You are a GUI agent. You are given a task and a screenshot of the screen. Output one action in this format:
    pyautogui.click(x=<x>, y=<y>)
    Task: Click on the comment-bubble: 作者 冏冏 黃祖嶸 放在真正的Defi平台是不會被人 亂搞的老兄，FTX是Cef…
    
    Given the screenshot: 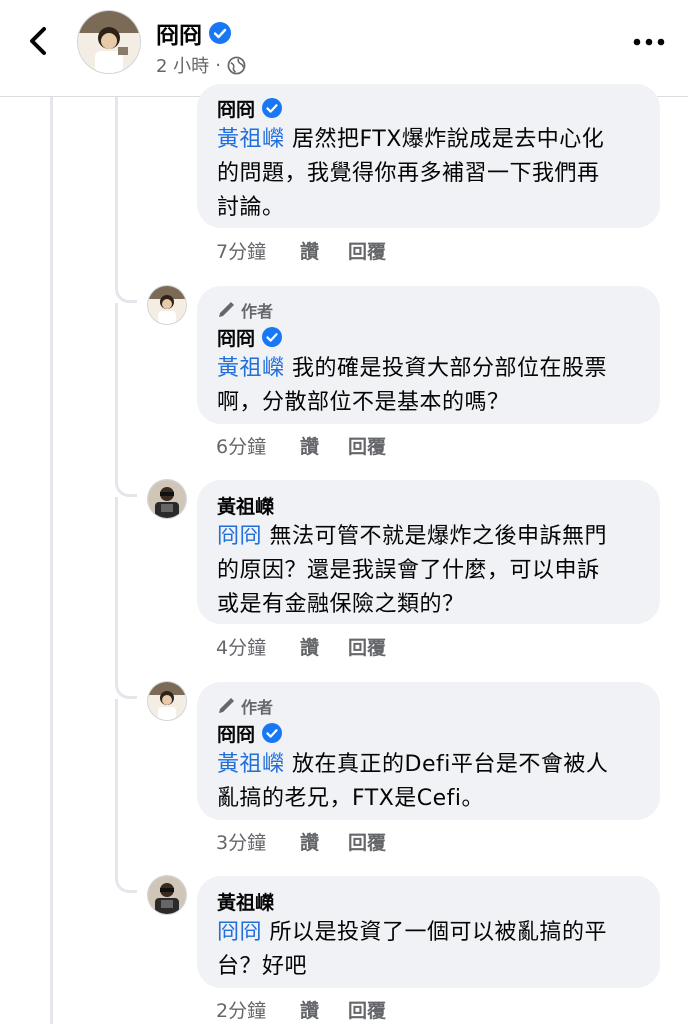 What is the action you would take?
    pyautogui.click(x=428, y=751)
    